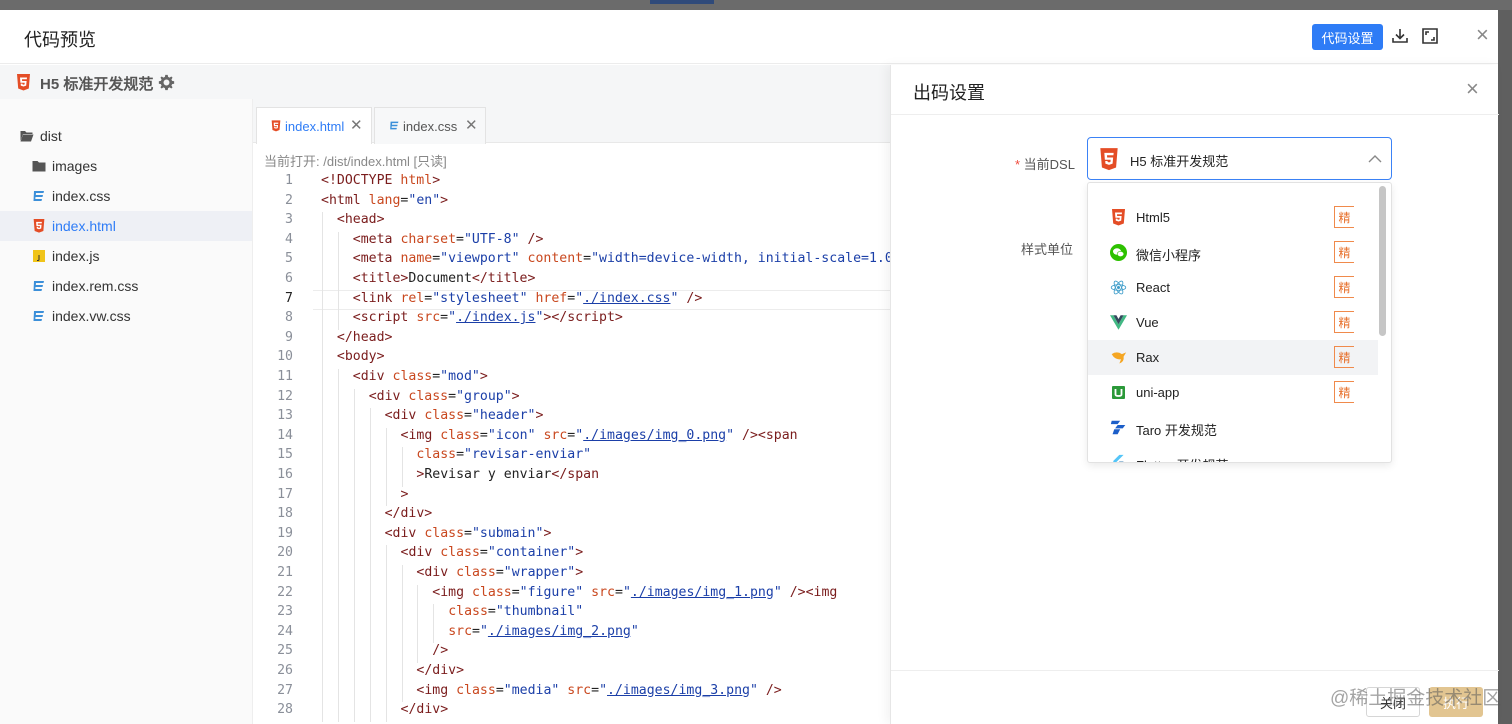 The height and width of the screenshot is (724, 1512). What do you see at coordinates (126, 256) in the screenshot?
I see `tree-item-index-js: index.js` at bounding box center [126, 256].